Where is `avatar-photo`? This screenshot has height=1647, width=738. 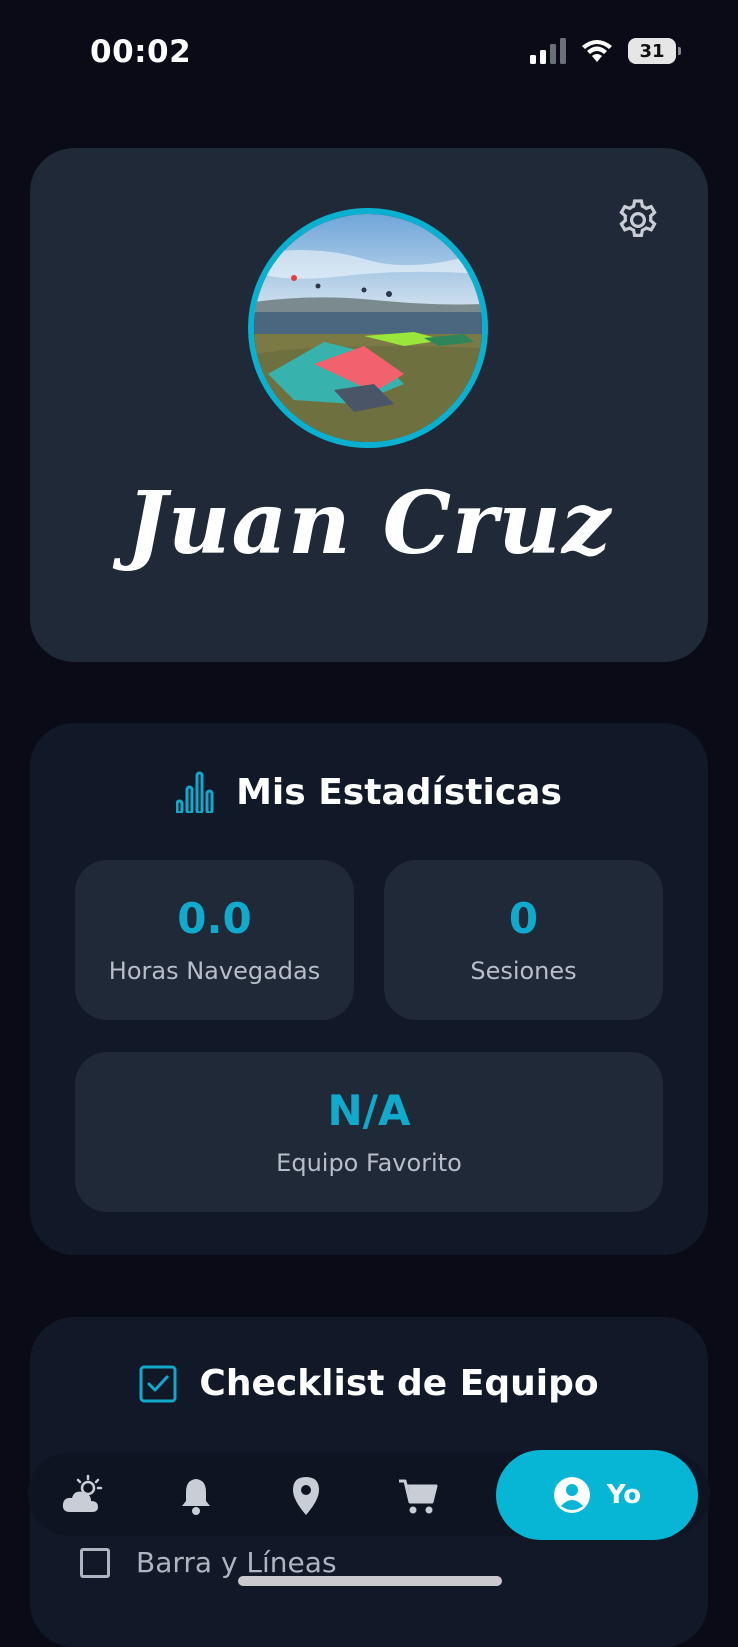
avatar-photo is located at coordinates (368, 328).